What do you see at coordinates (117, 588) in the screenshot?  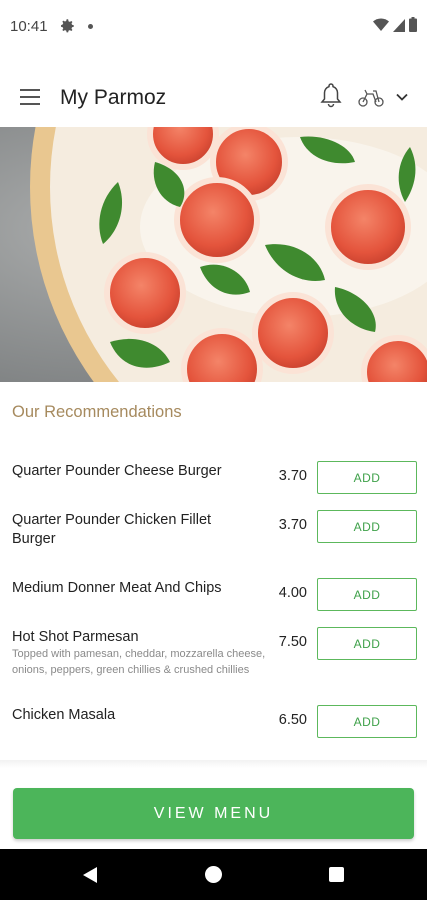 I see `item-name: Medium Donner Meat And Chips` at bounding box center [117, 588].